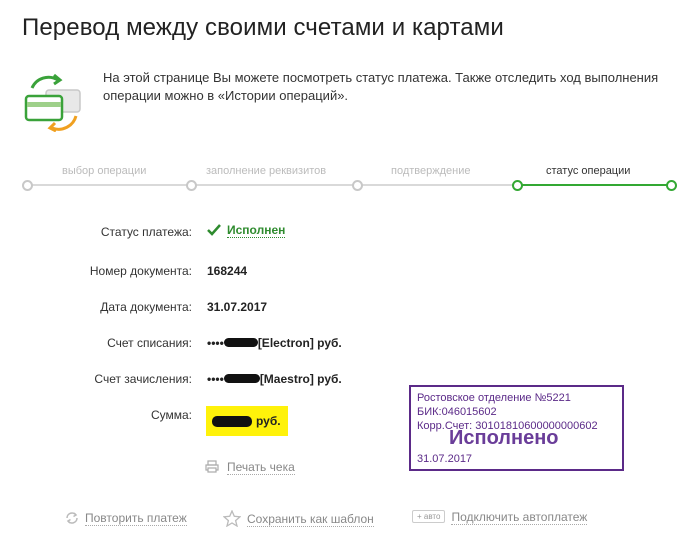  Describe the element at coordinates (227, 271) in the screenshot. I see `doc-number-value: 168244` at that location.